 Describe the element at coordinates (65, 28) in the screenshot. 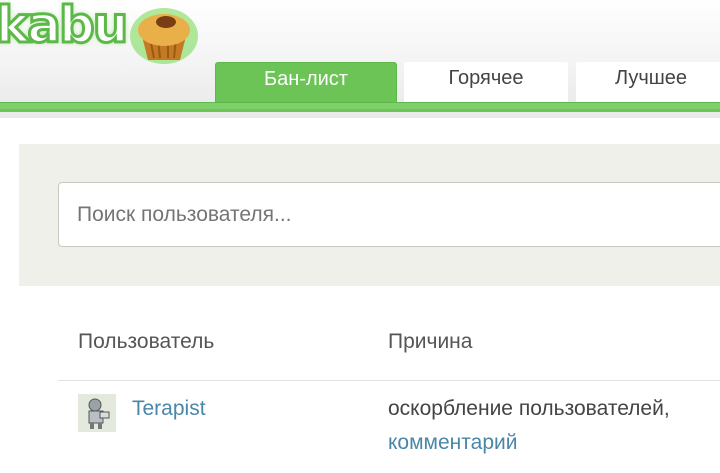

I see `logo-text: kabu` at that location.